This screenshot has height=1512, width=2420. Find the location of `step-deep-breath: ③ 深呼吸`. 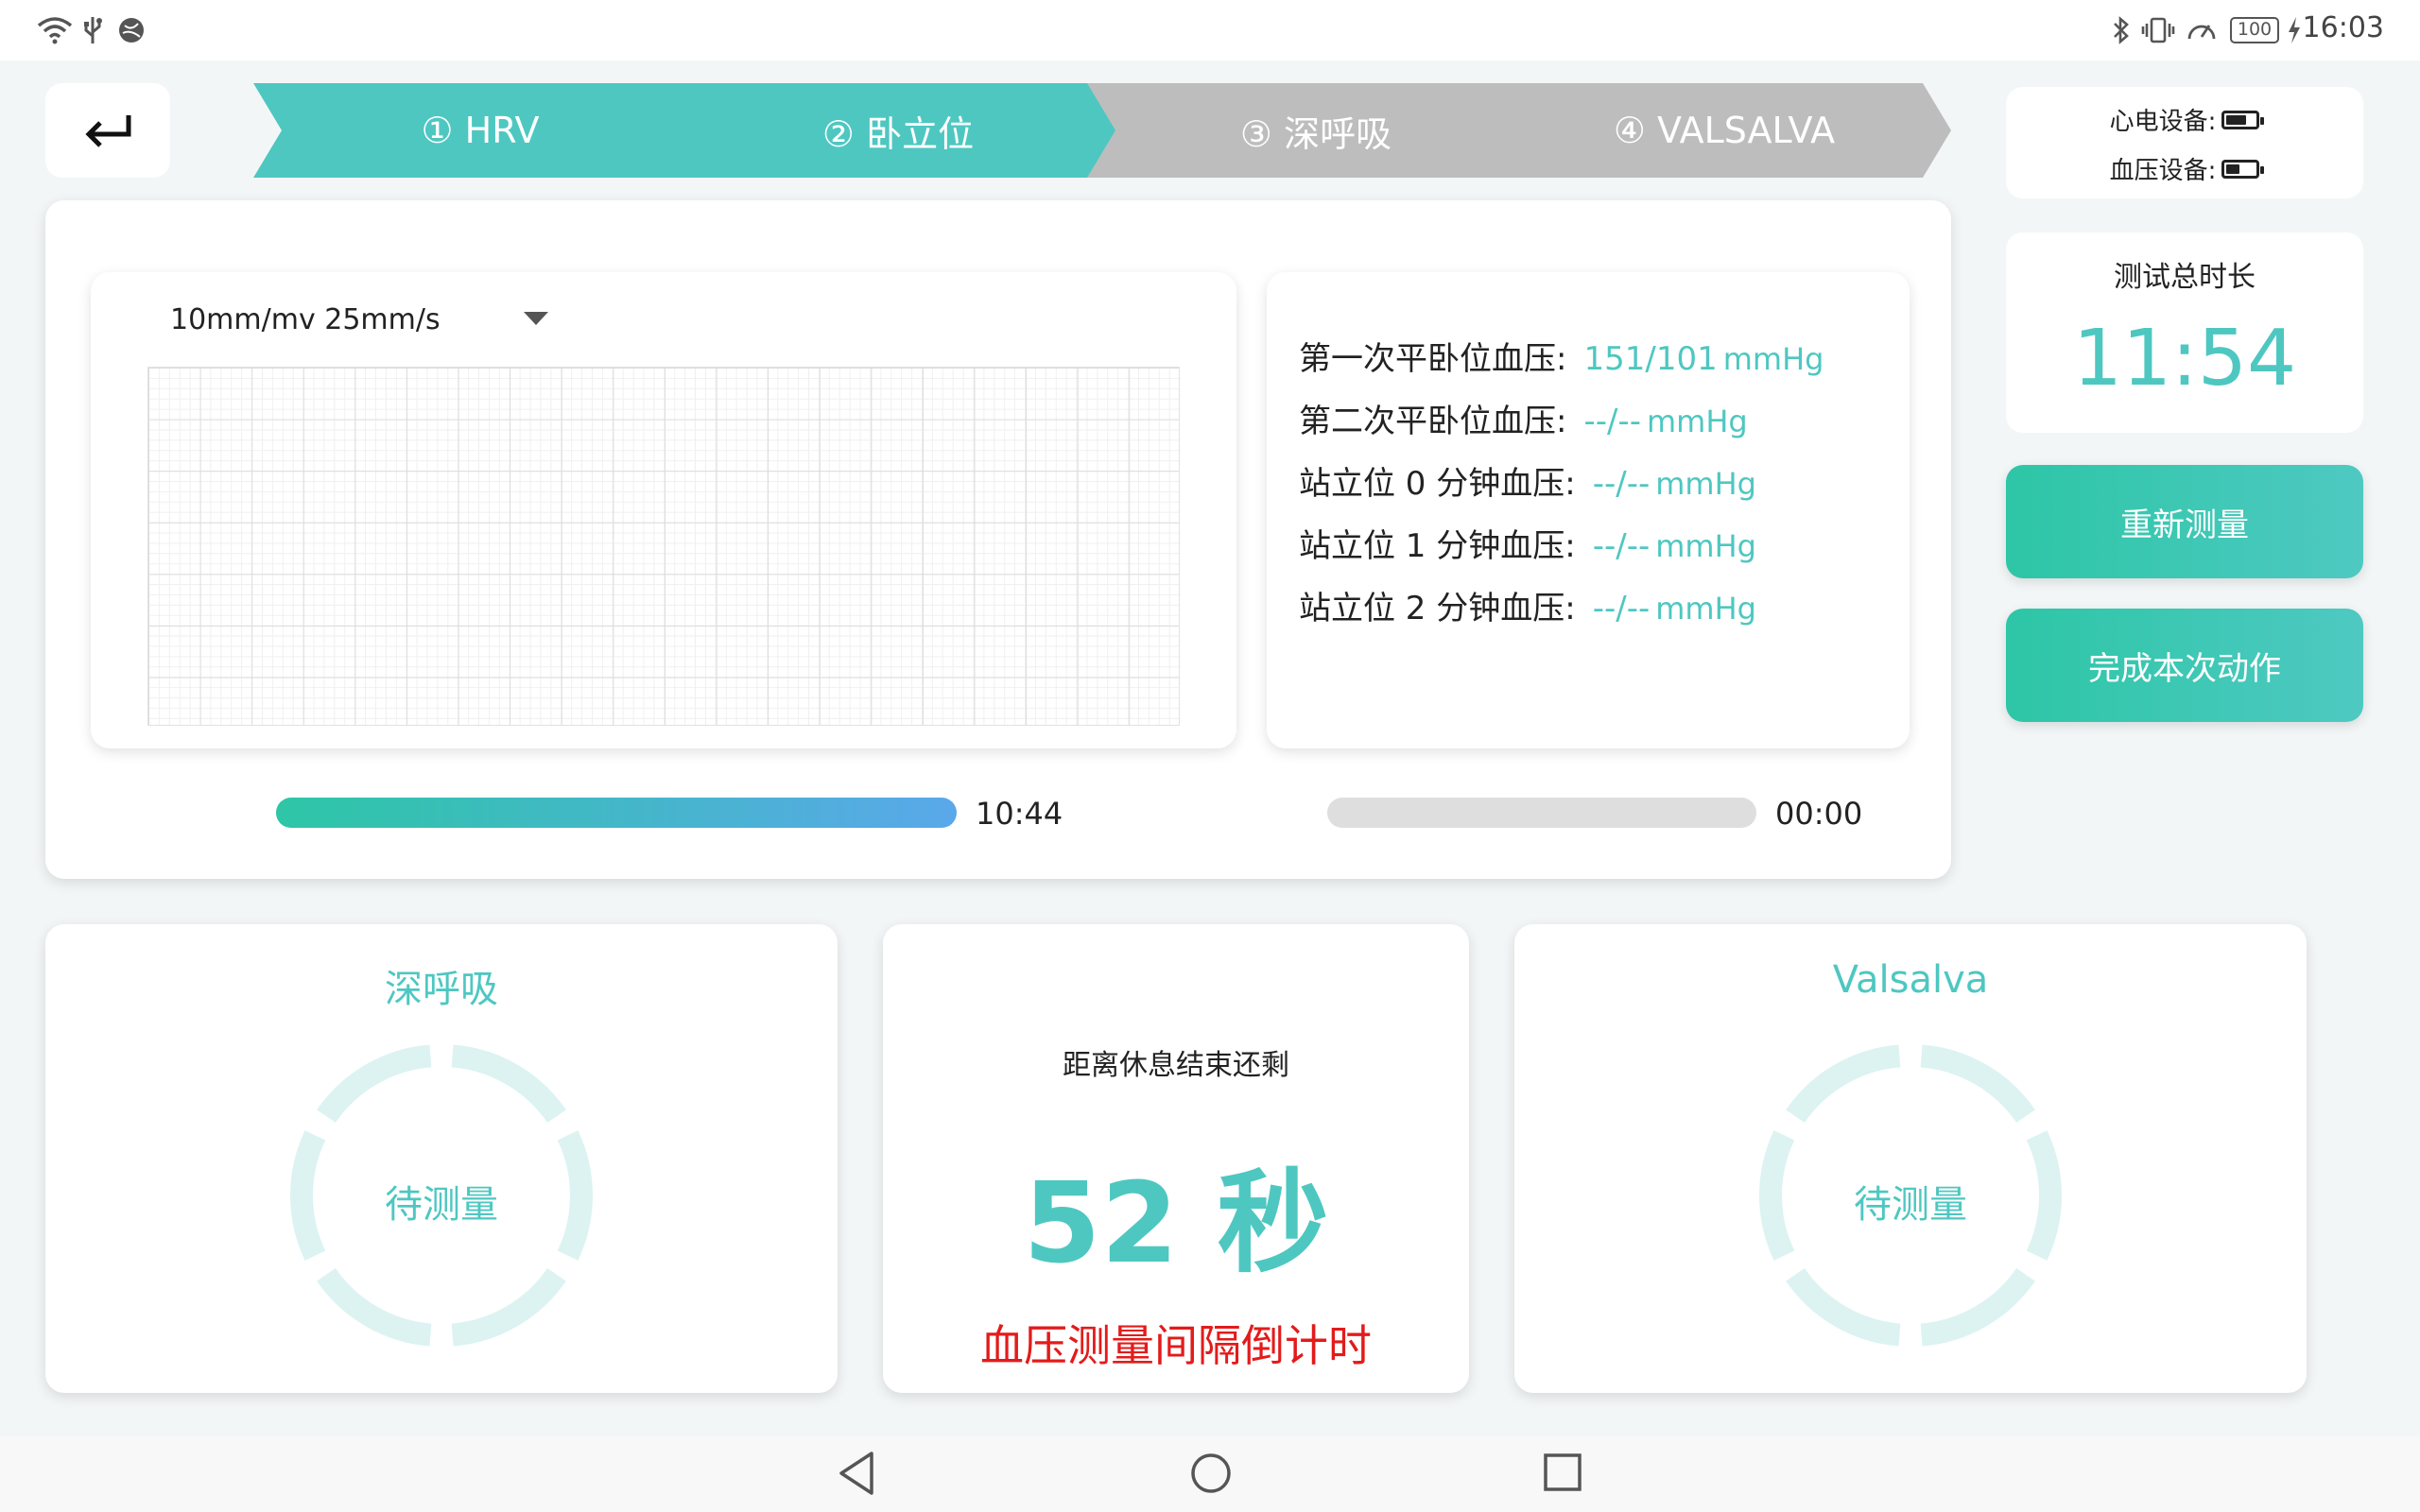

step-deep-breath: ③ 深呼吸 is located at coordinates (1316, 130).